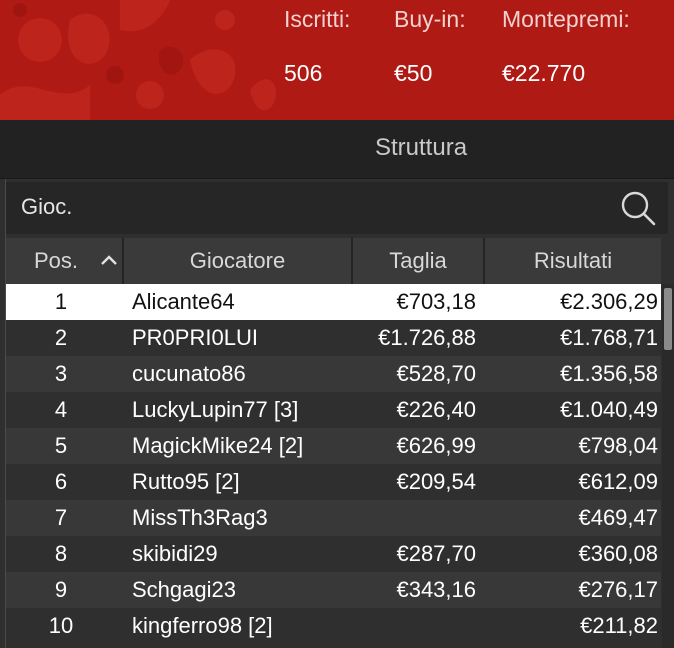 Image resolution: width=674 pixels, height=648 pixels. Describe the element at coordinates (333, 374) in the screenshot. I see `table-row: 3 cucunato86 €528,70 €1.356,58` at that location.